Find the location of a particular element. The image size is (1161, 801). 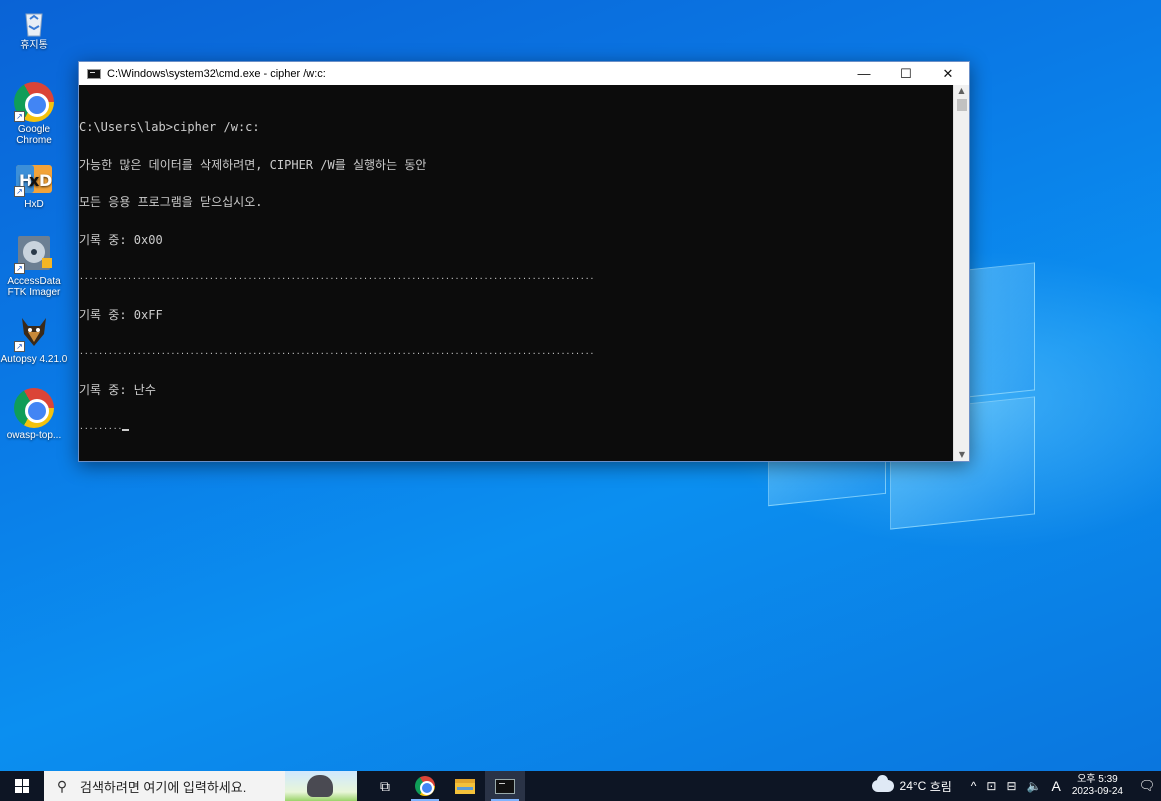

hxd-icon: H x D ↗ is located at coordinates (34, 180).